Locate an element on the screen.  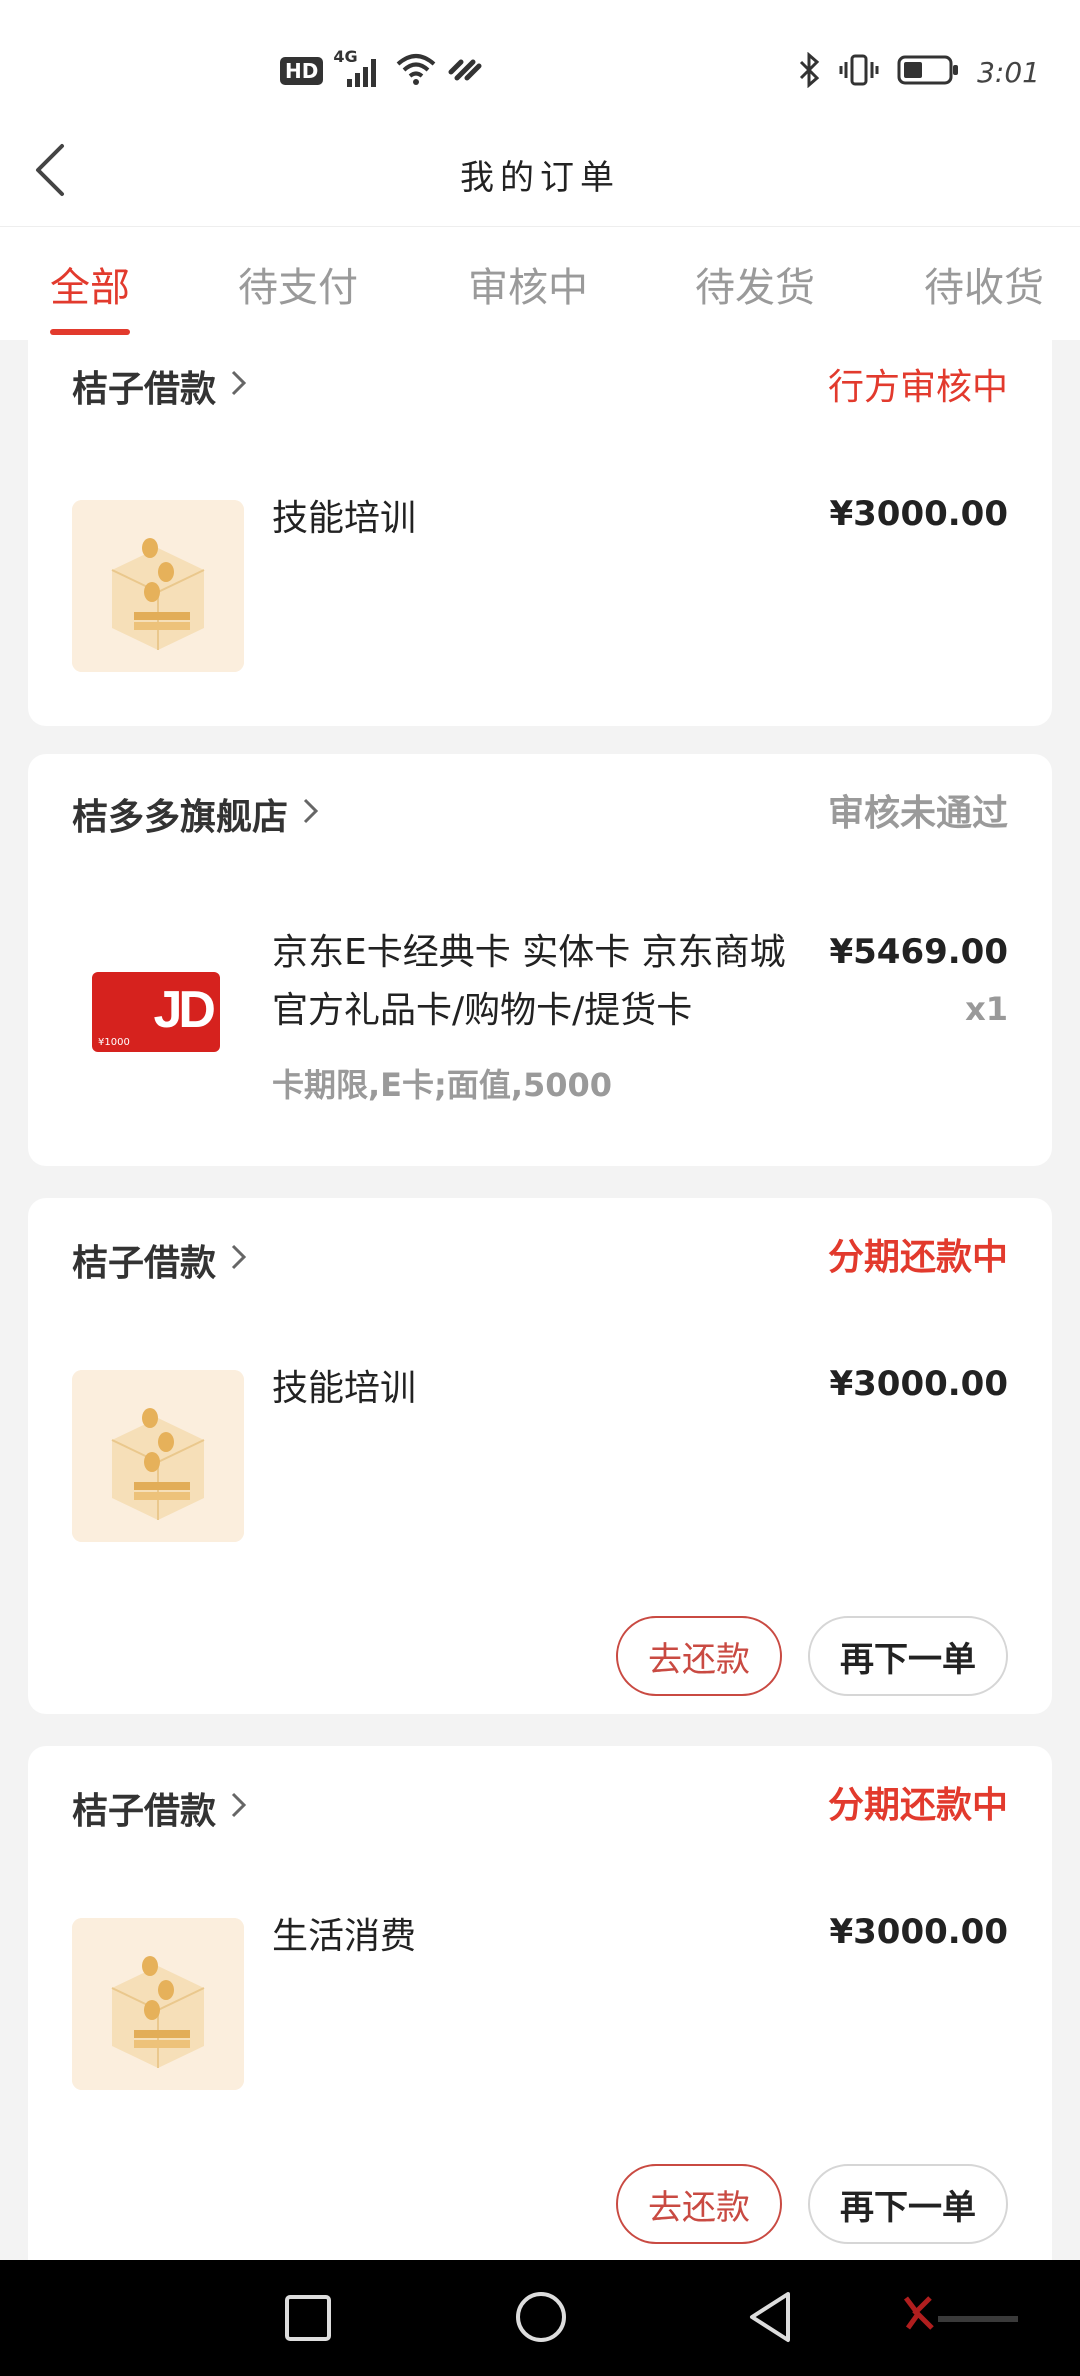
square-icon is located at coordinates (308, 2320).